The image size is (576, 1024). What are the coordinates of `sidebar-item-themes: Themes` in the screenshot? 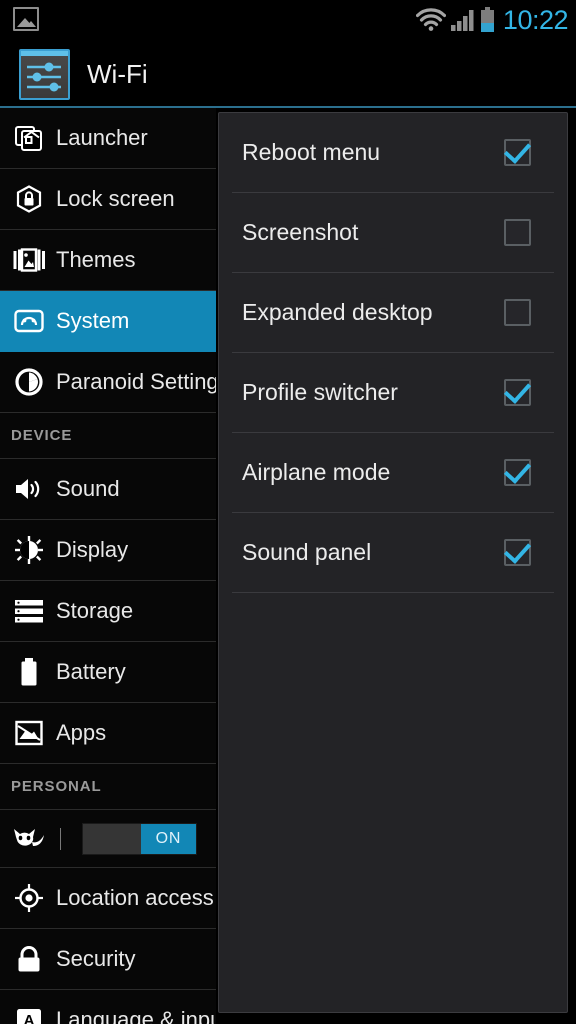 It's located at (108, 260).